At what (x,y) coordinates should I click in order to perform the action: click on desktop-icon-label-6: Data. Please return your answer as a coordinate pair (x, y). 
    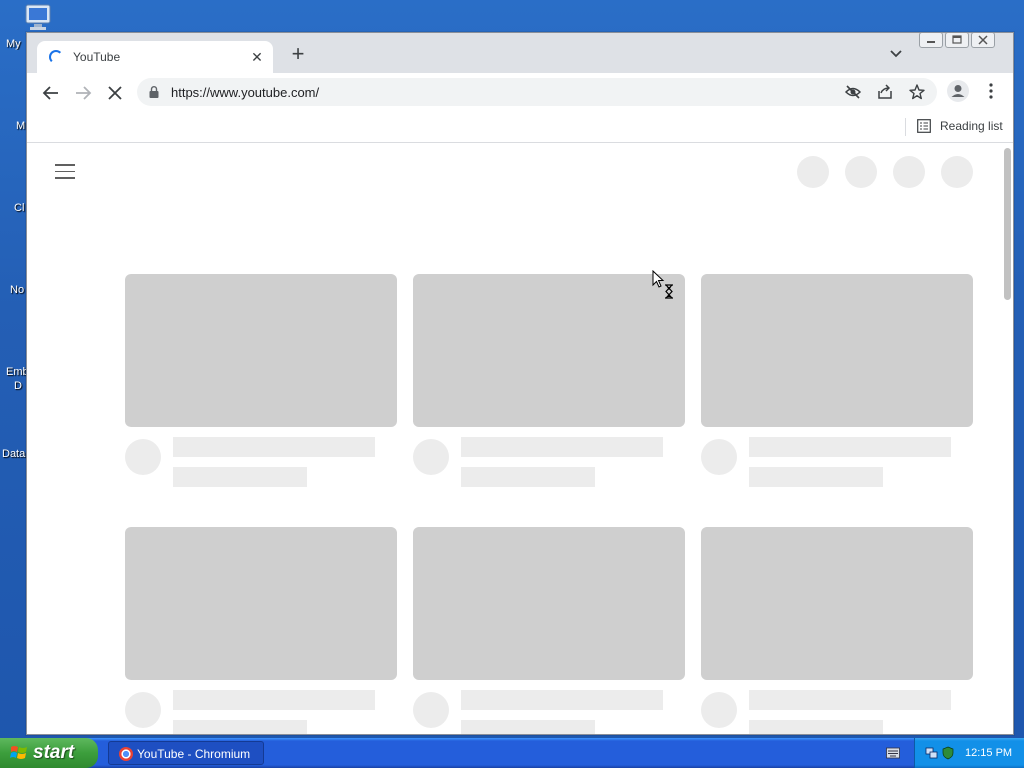
    Looking at the image, I should click on (15, 454).